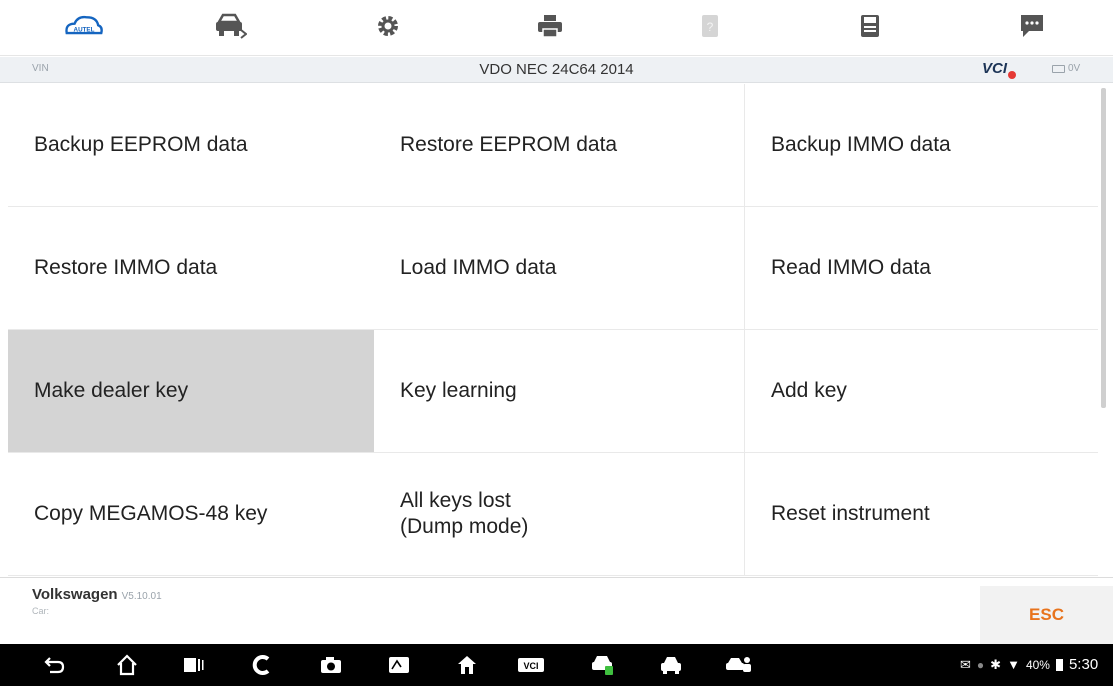 This screenshot has width=1113, height=686. I want to click on menu-item-copy-megamos: Copy MEGAMOS-48 key, so click(191, 514).